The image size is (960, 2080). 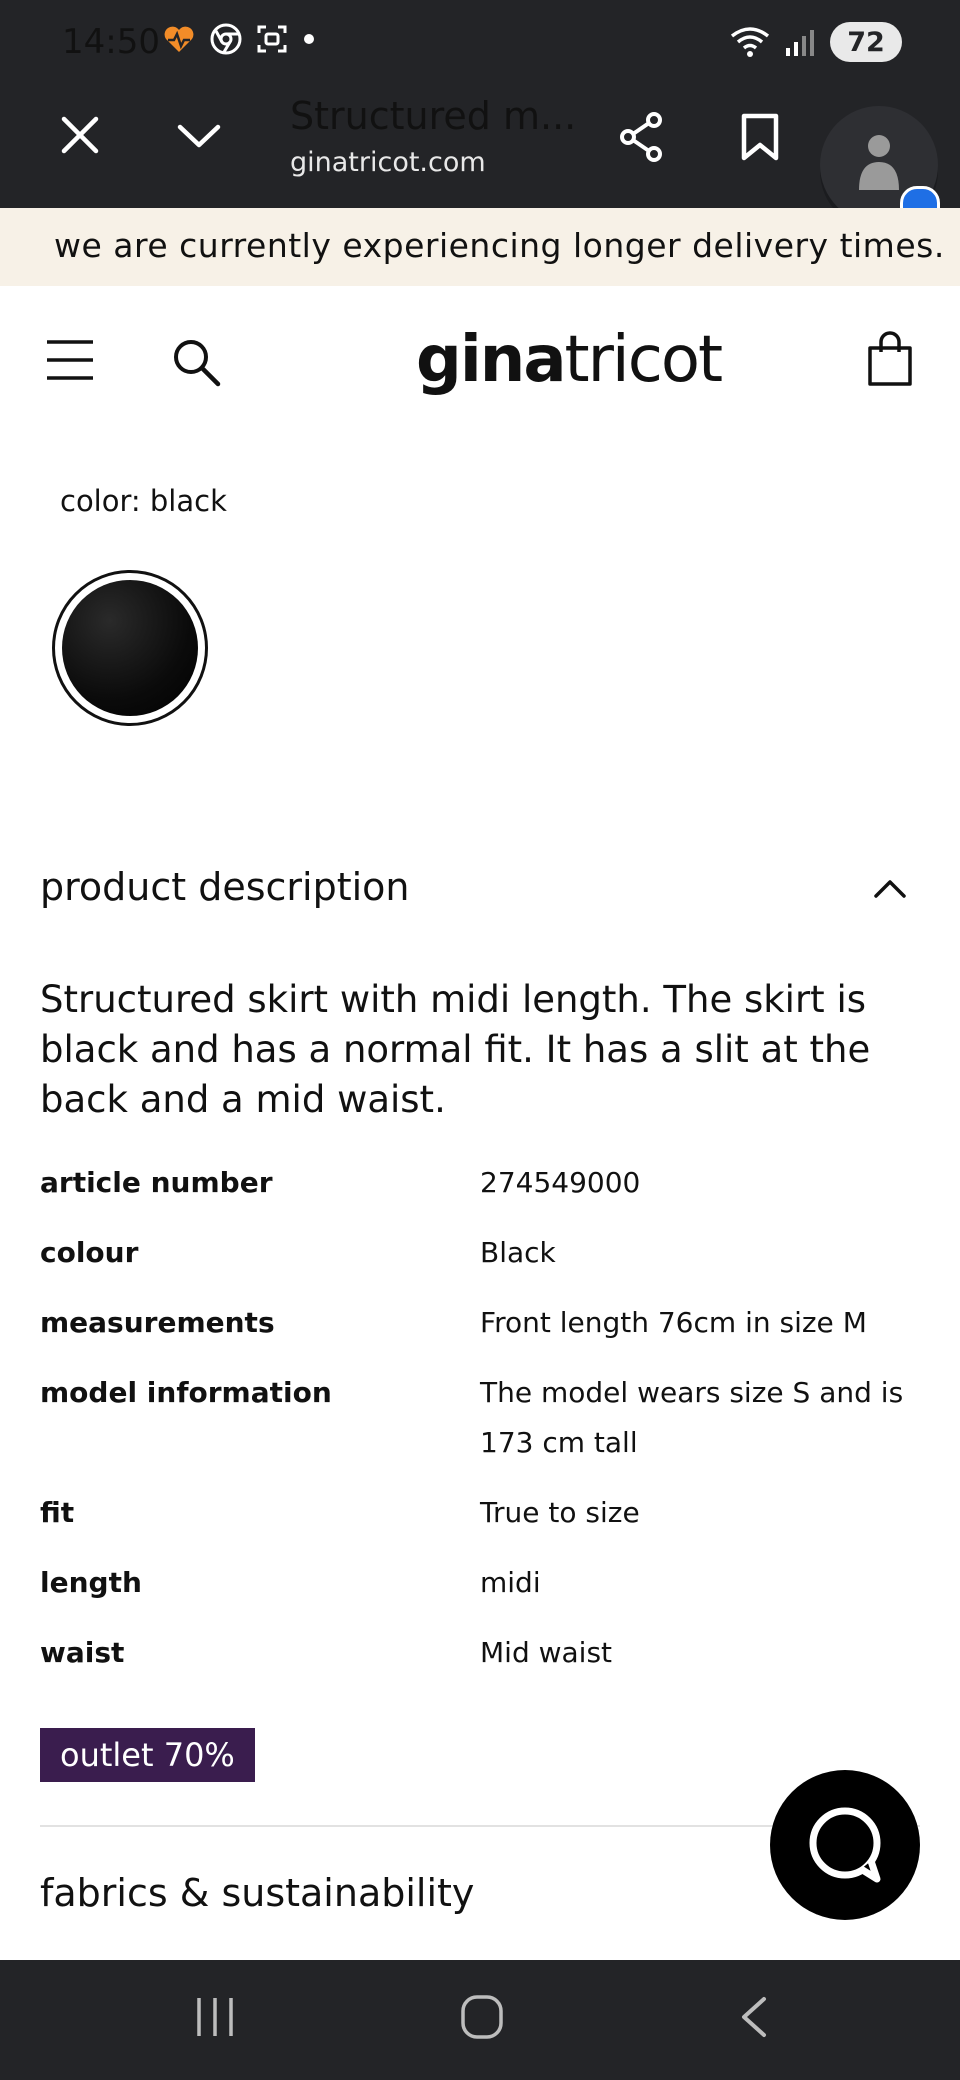 I want to click on close-icon, so click(x=80, y=135).